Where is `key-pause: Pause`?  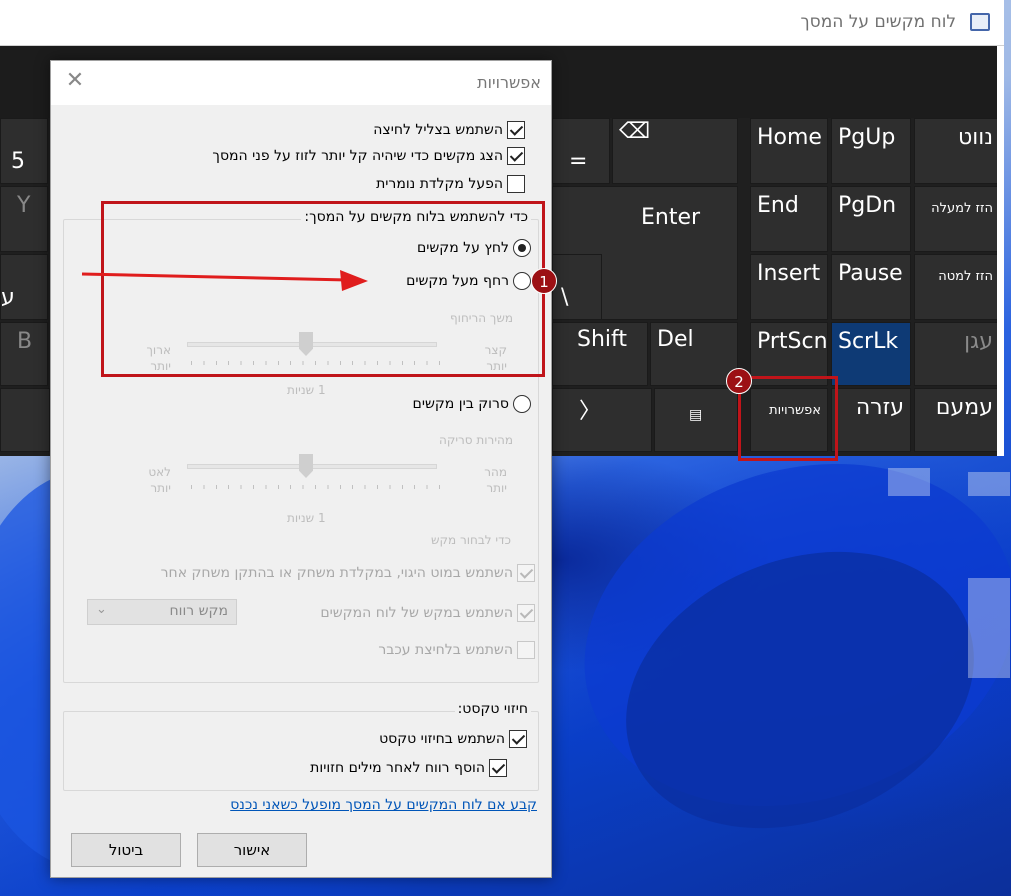
key-pause: Pause is located at coordinates (871, 287).